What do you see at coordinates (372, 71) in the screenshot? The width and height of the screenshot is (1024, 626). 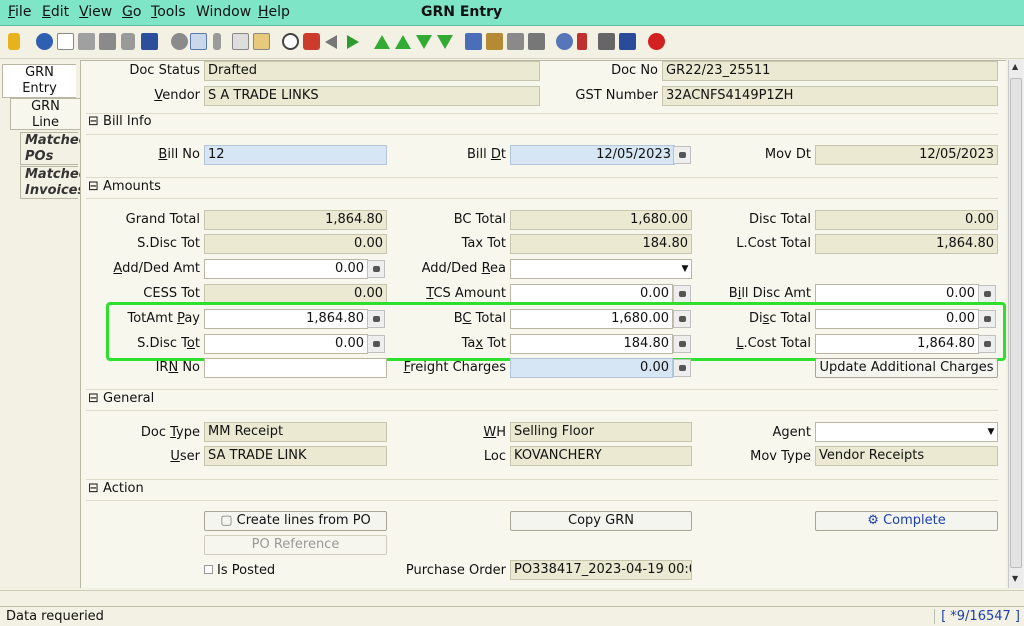 I see `doc-status-field: Drafted` at bounding box center [372, 71].